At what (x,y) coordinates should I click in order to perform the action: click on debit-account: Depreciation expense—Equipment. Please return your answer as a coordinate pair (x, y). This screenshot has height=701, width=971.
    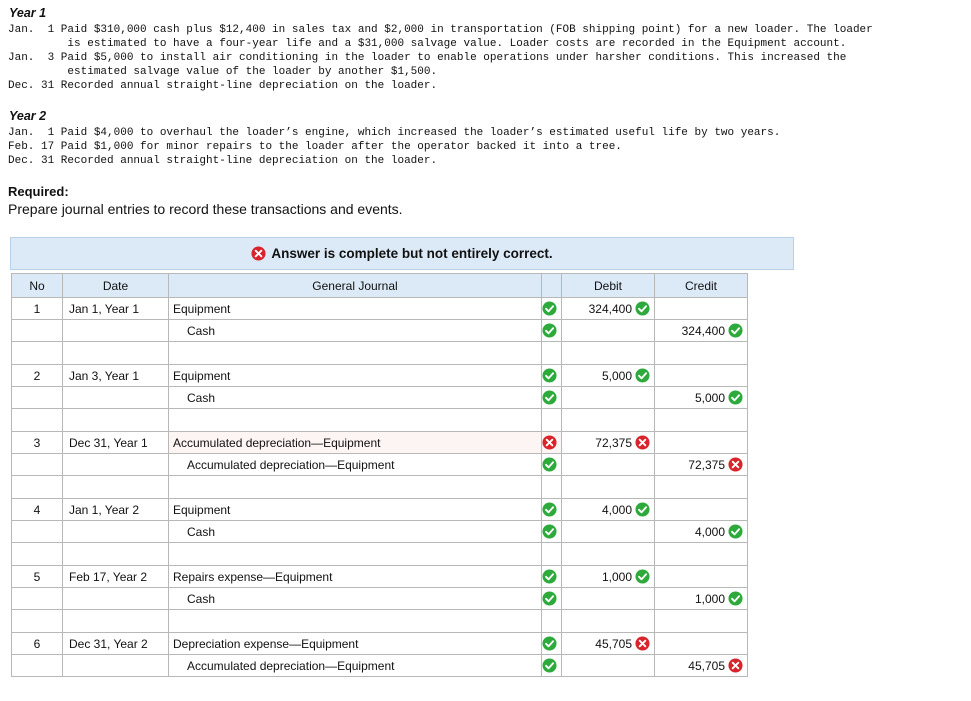
    Looking at the image, I should click on (355, 643).